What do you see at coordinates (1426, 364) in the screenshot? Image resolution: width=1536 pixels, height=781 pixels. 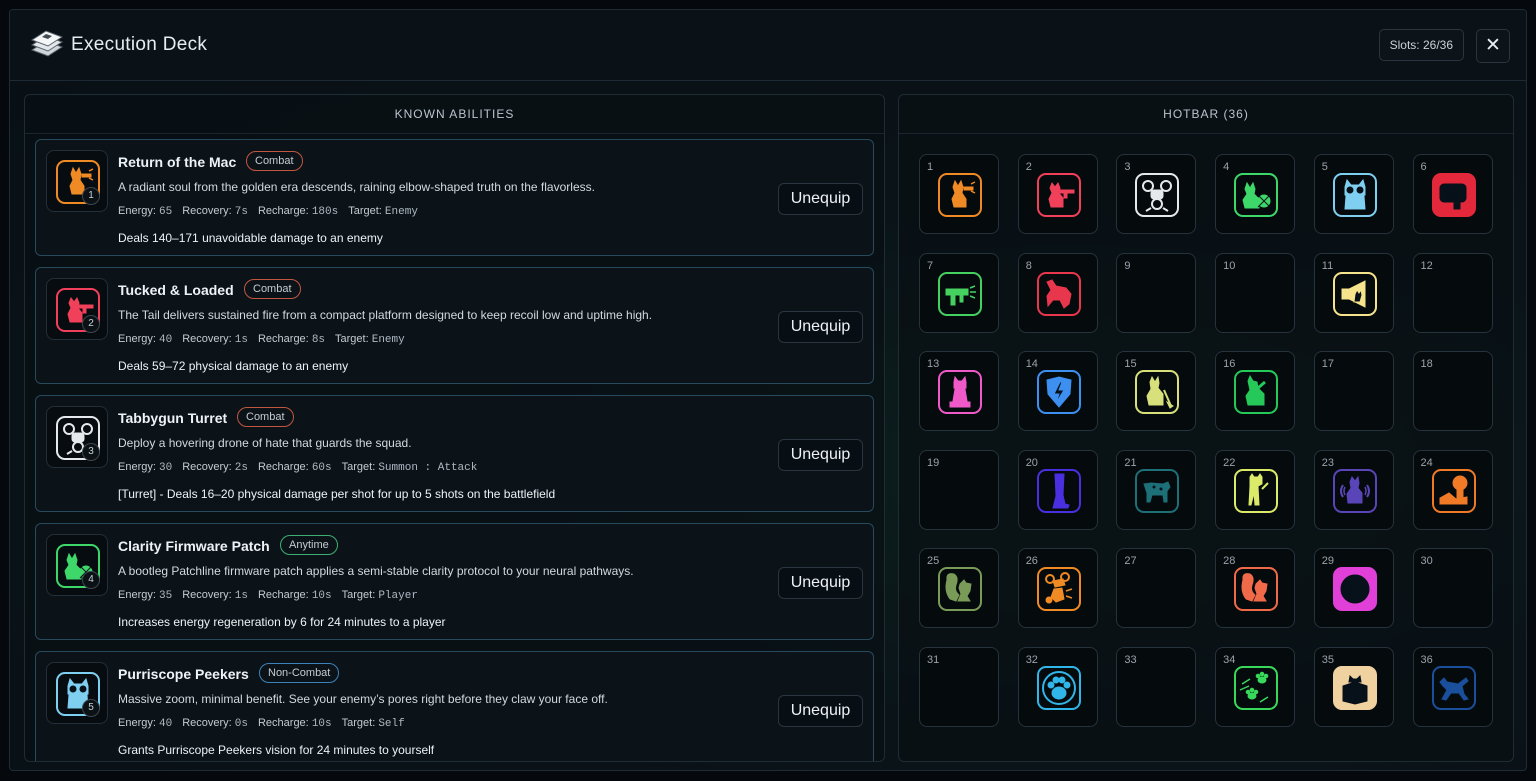 I see `slot-number: 18` at bounding box center [1426, 364].